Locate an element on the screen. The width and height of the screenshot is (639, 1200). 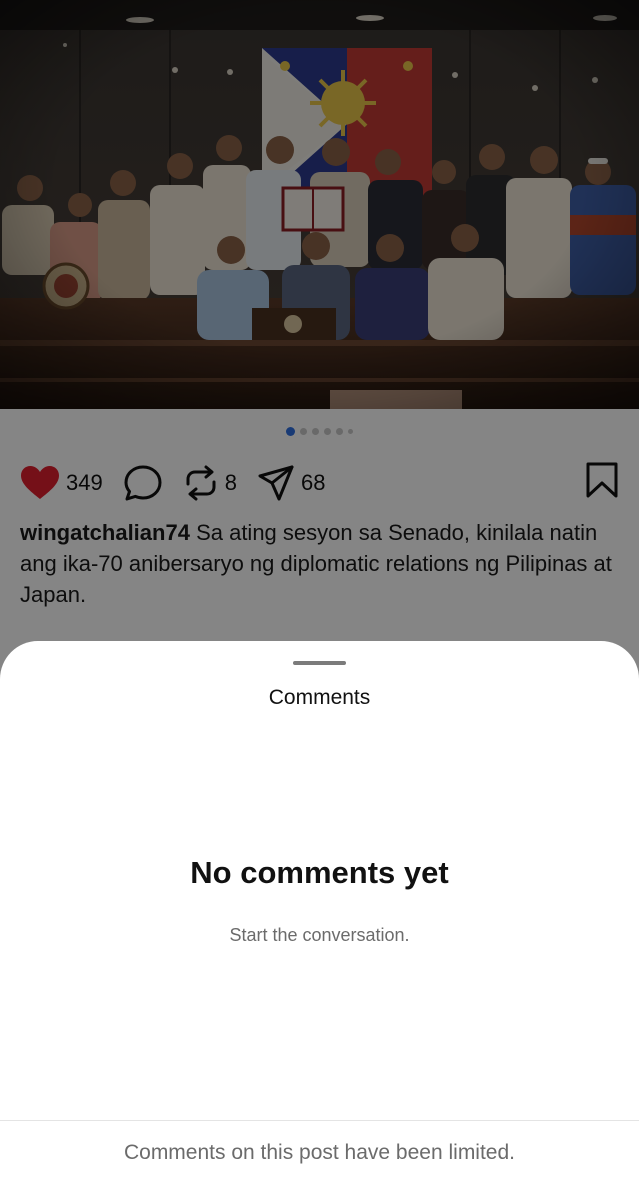
divider is located at coordinates (319, 1120).